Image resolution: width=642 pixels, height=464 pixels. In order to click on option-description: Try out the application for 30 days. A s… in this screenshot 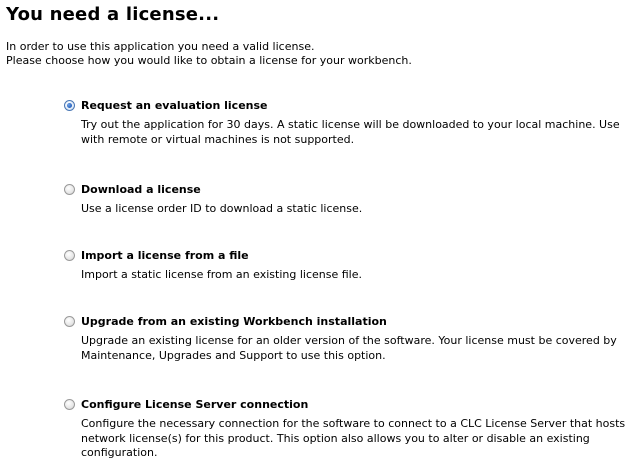, I will do `click(350, 132)`.